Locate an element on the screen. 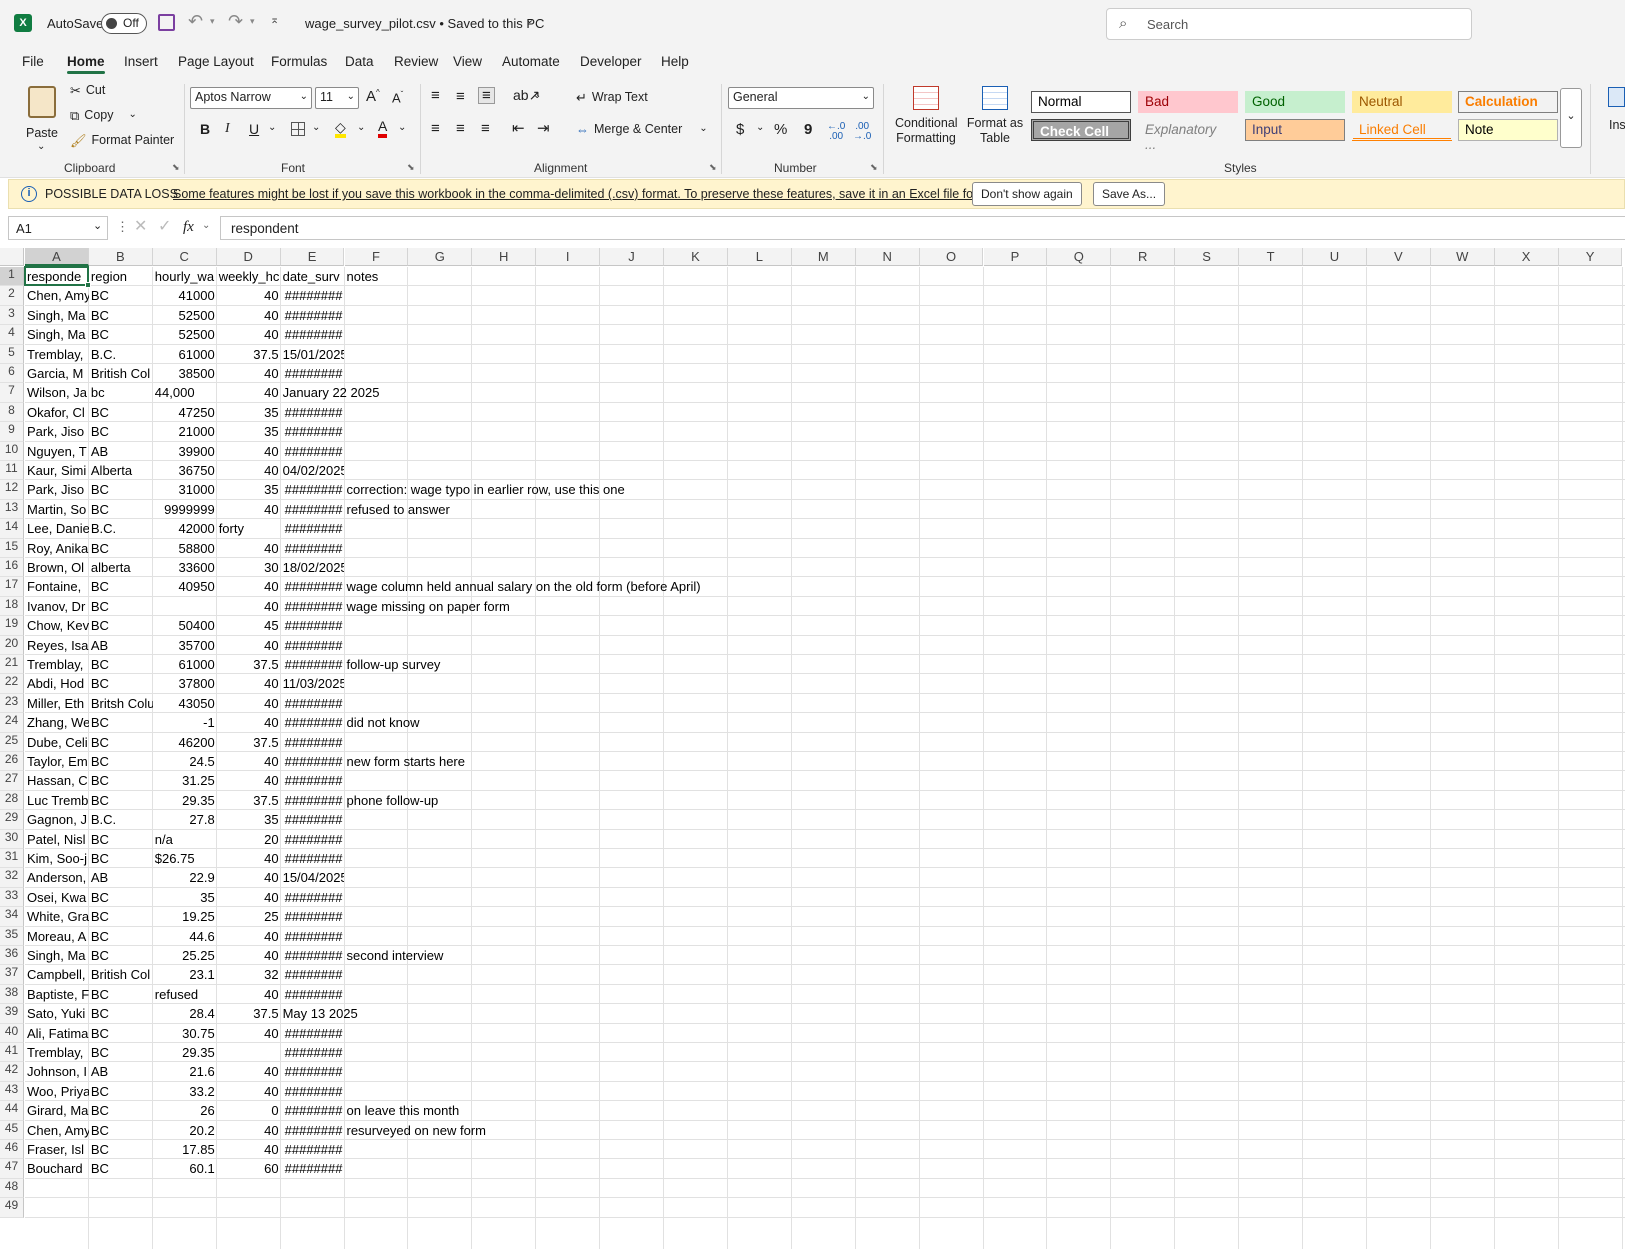 The image size is (1625, 1249). row-header: 2 is located at coordinates (12, 296).